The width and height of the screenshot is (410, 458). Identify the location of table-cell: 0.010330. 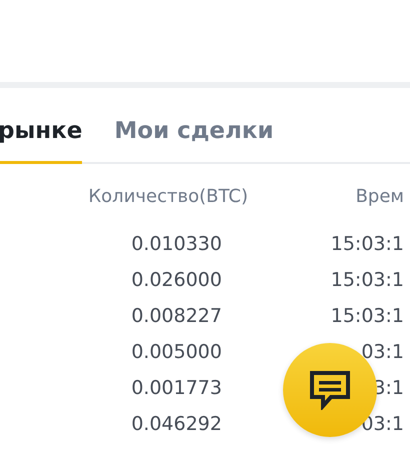
(176, 244).